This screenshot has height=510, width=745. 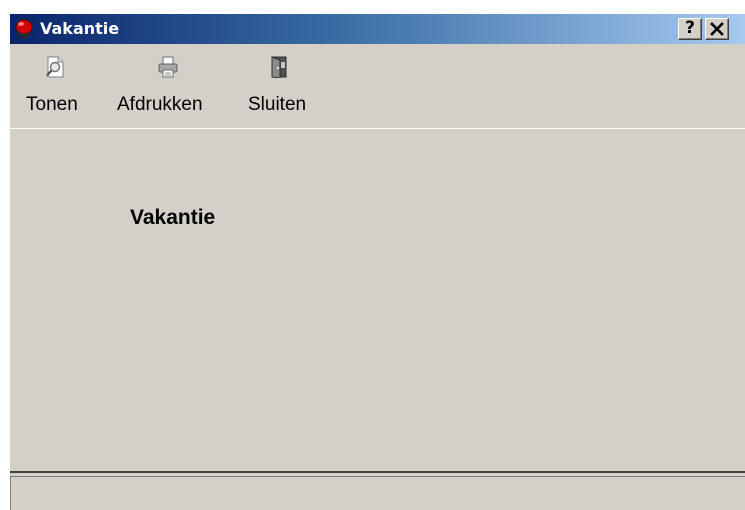 What do you see at coordinates (24, 29) in the screenshot?
I see `red-app-icon` at bounding box center [24, 29].